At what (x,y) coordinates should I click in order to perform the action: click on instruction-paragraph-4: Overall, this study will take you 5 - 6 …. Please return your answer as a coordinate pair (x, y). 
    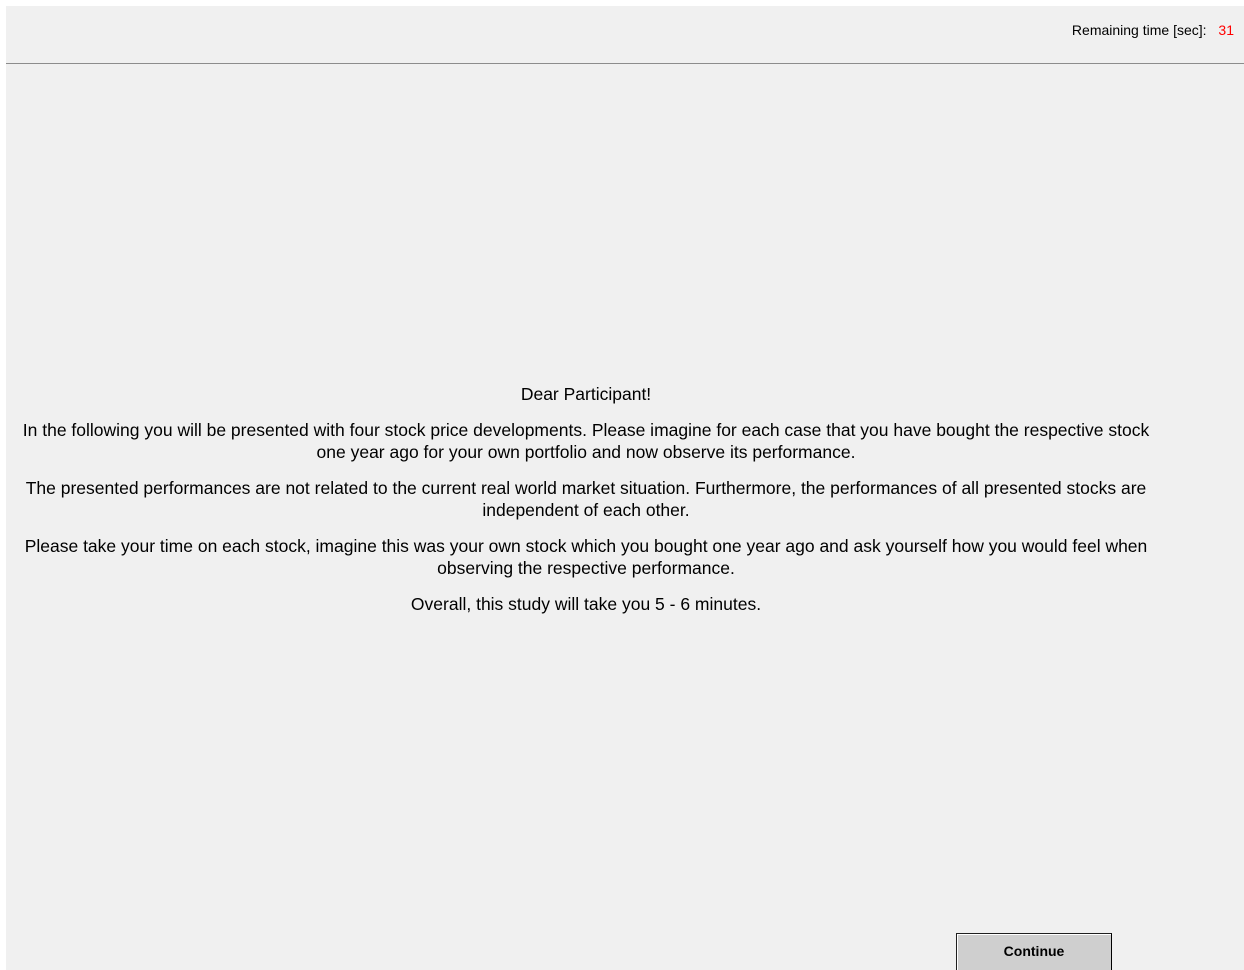
    Looking at the image, I should click on (586, 604).